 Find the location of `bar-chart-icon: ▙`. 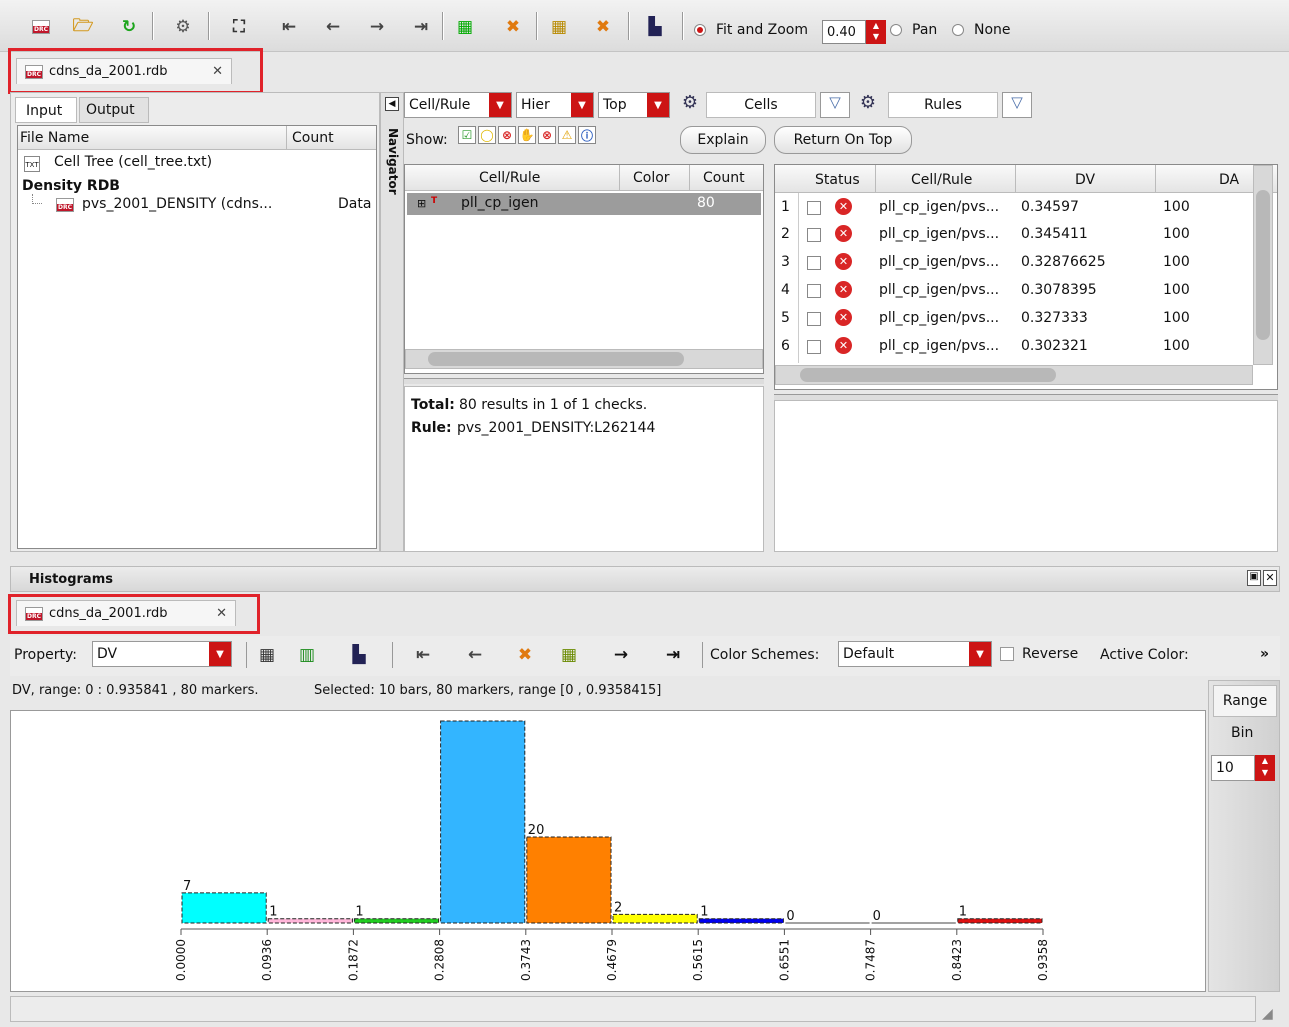

bar-chart-icon: ▙ is located at coordinates (359, 655).